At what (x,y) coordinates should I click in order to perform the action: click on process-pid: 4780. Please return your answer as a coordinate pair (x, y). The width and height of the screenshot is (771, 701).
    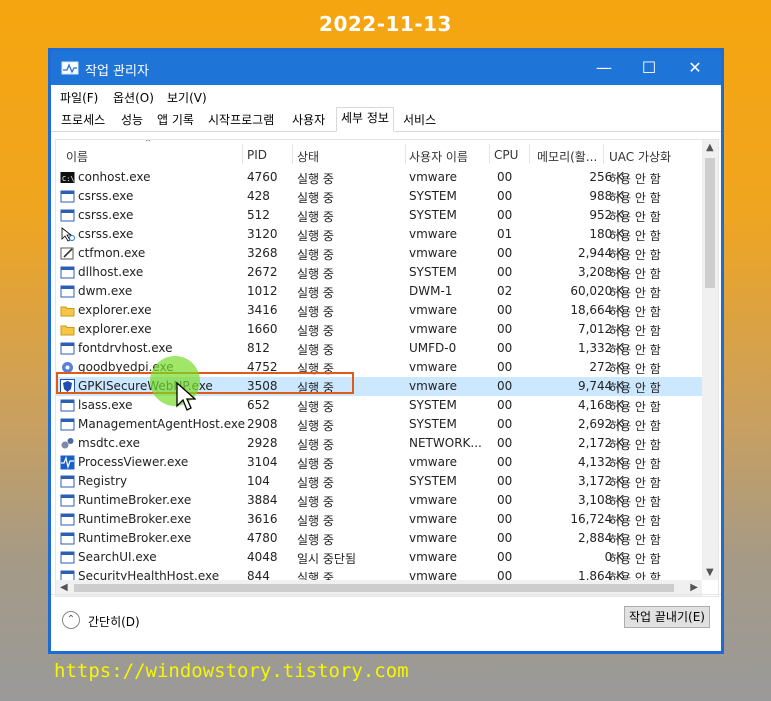
    Looking at the image, I should click on (262, 538).